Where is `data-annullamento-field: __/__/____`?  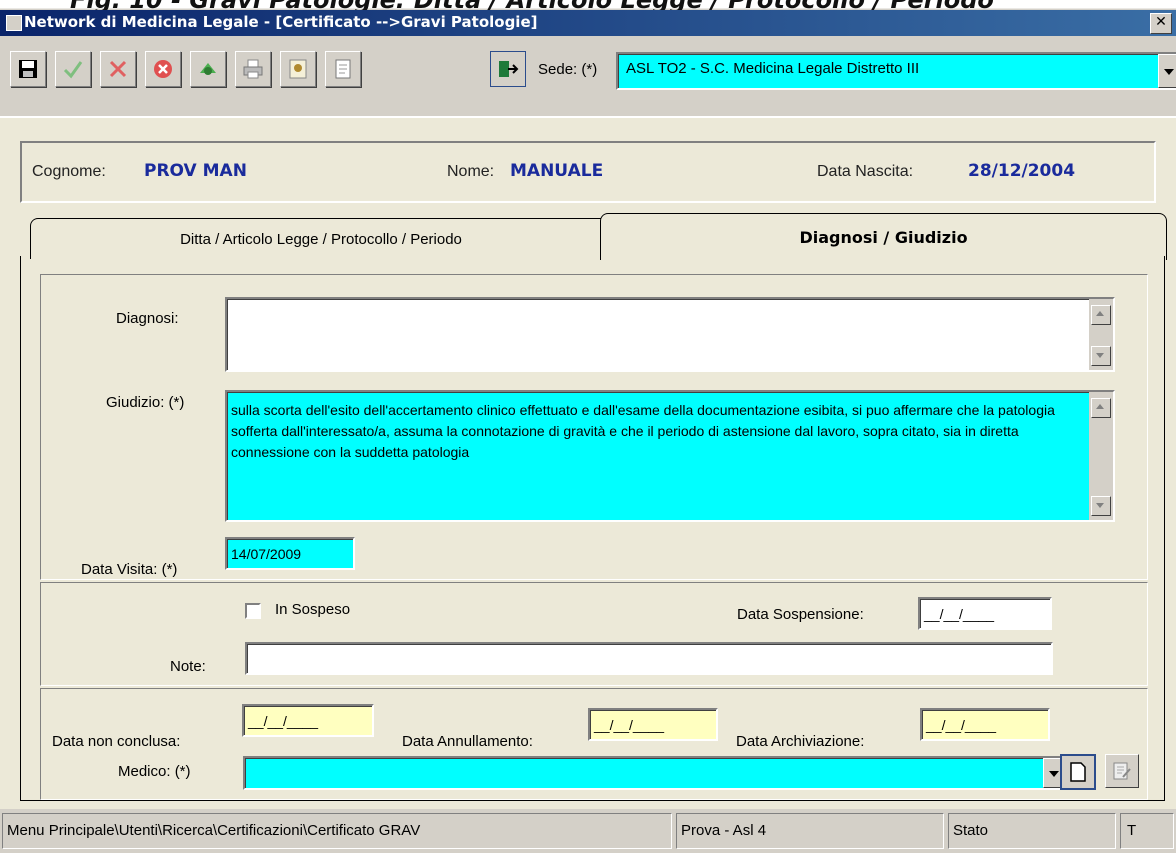 data-annullamento-field: __/__/____ is located at coordinates (653, 724).